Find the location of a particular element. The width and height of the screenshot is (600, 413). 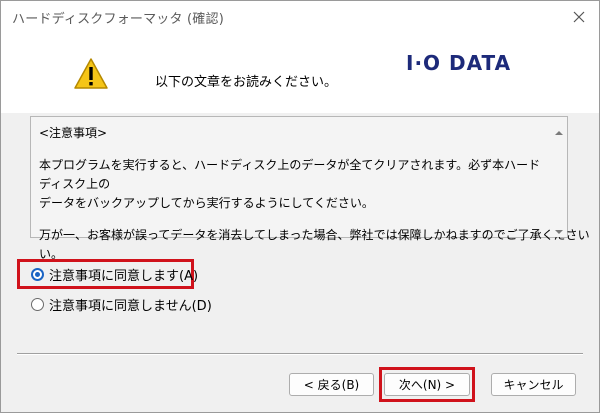

close-icon is located at coordinates (579, 17).